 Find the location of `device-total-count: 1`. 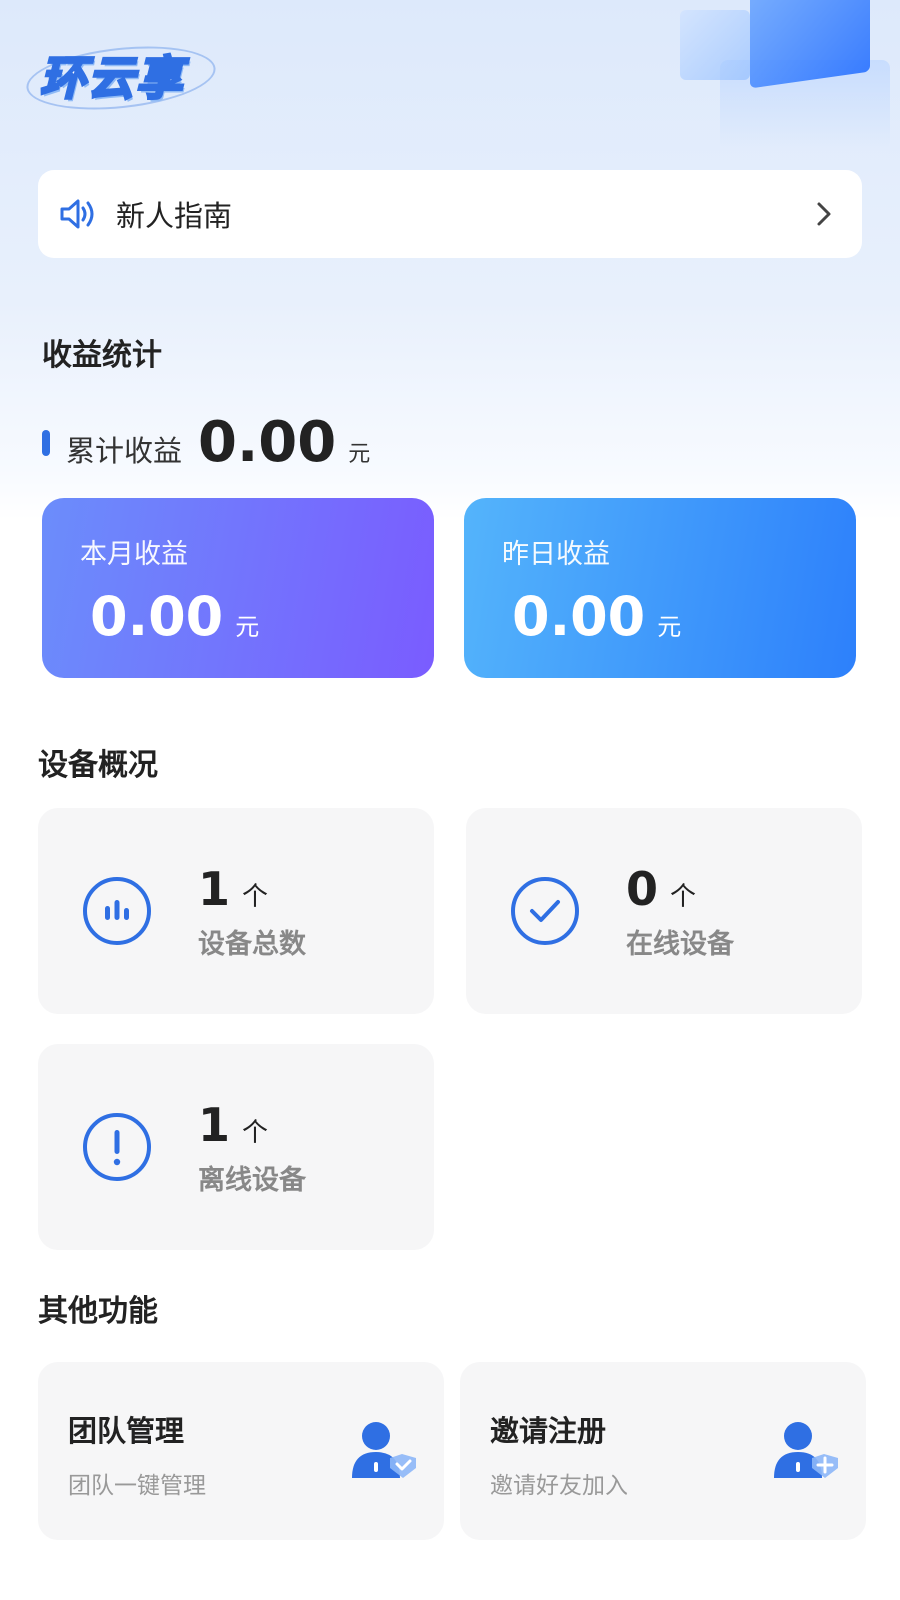

device-total-count: 1 is located at coordinates (214, 888).